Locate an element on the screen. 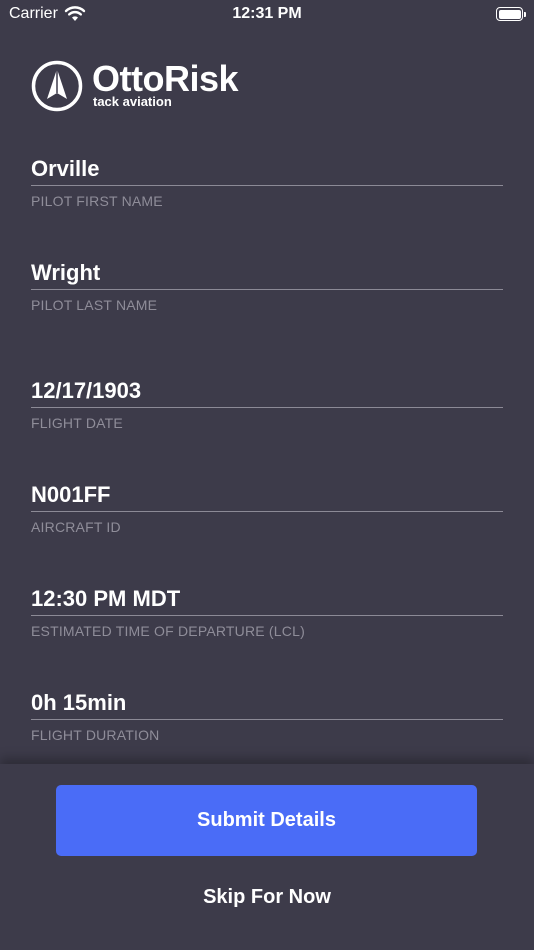 The image size is (534, 950). pilot-last-name-label: PILOT LAST NAME is located at coordinates (94, 305).